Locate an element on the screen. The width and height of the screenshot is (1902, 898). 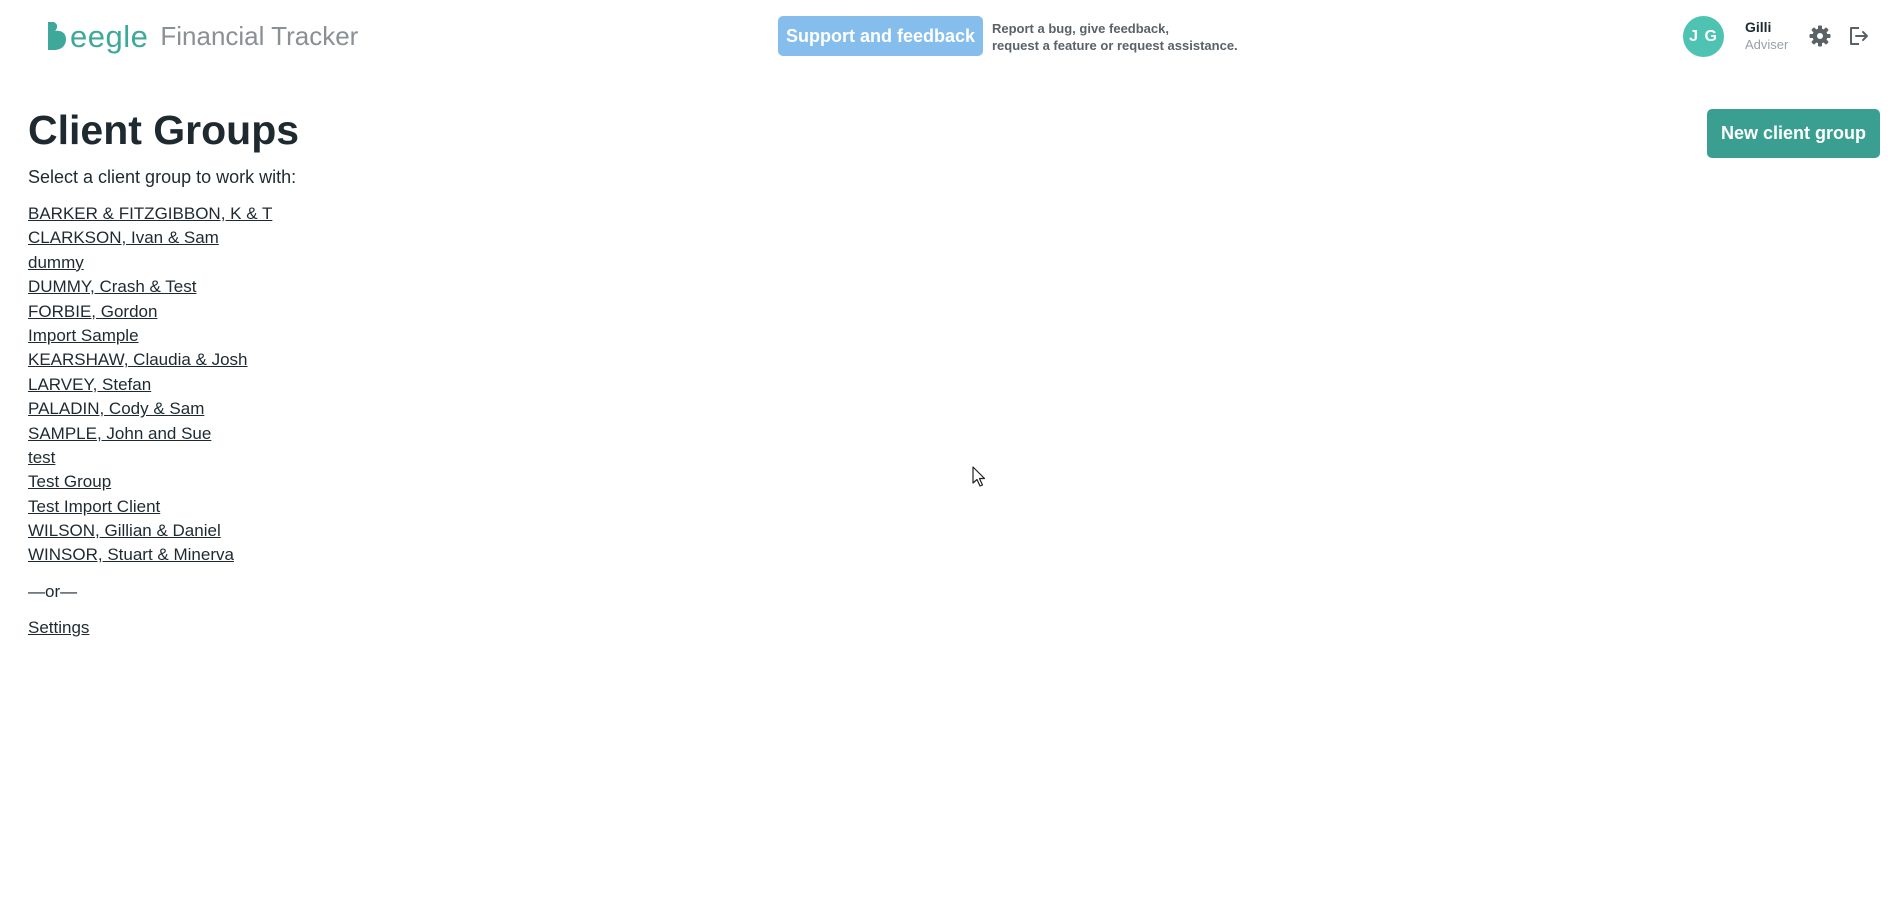
client-group-link: LARVEY, Stefan is located at coordinates (89, 384).